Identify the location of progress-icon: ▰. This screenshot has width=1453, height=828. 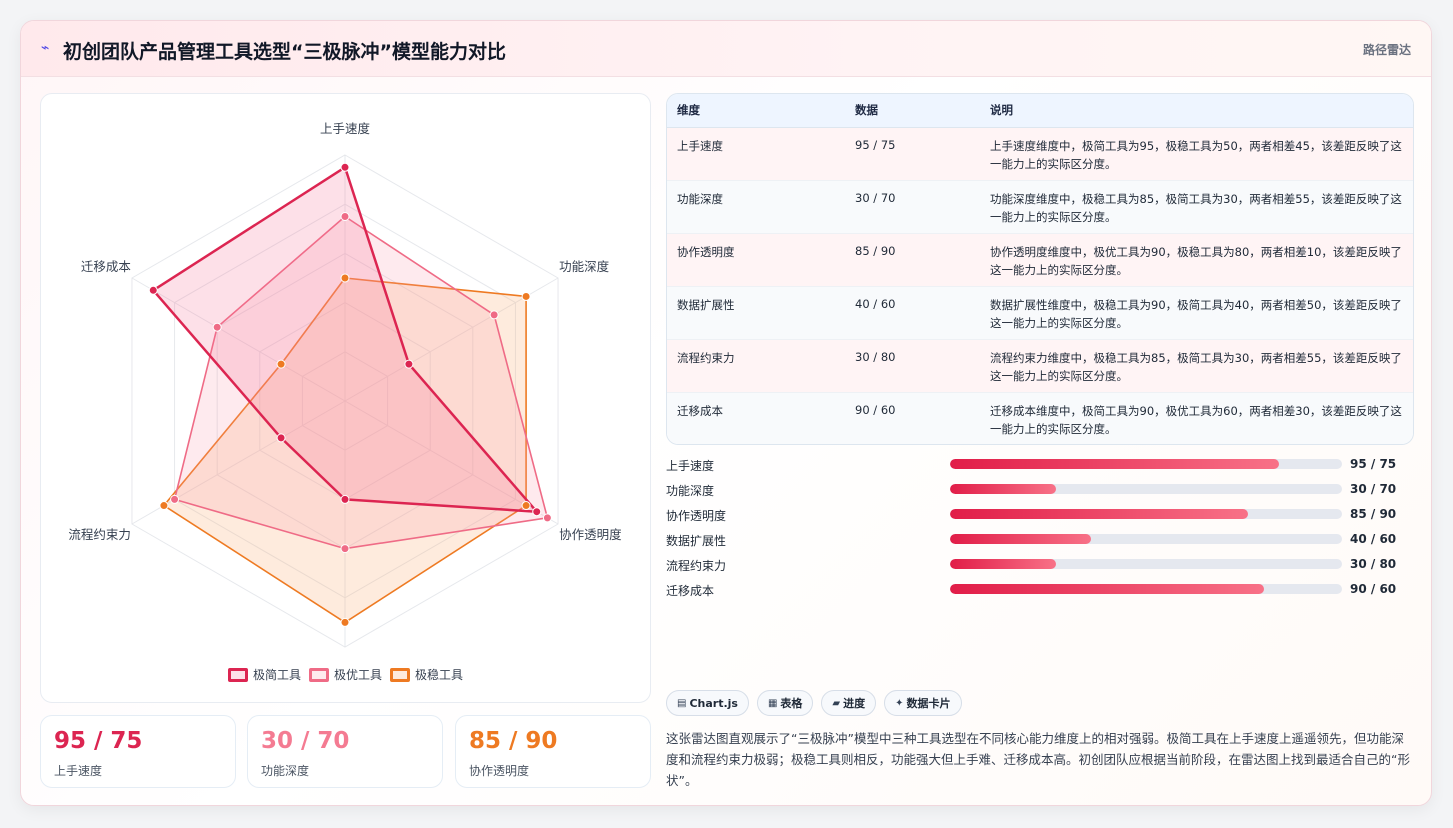
(836, 703).